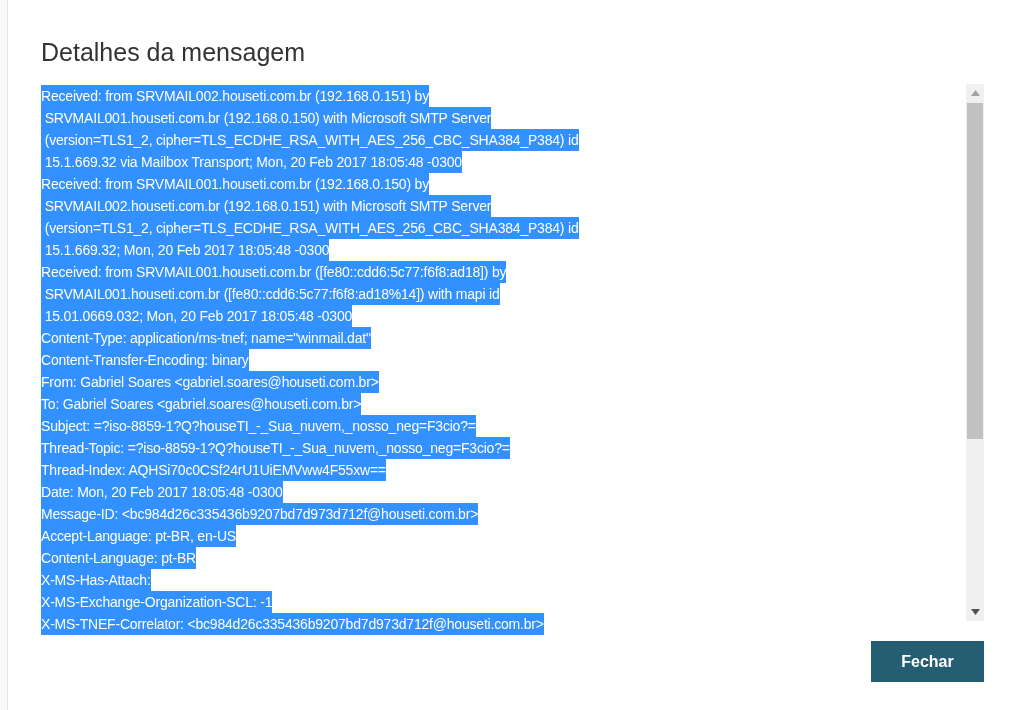  What do you see at coordinates (975, 271) in the screenshot?
I see `scrollbar-thumb` at bounding box center [975, 271].